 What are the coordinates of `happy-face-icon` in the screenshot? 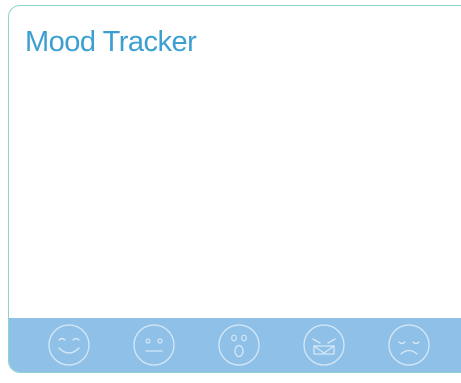 It's located at (69, 345).